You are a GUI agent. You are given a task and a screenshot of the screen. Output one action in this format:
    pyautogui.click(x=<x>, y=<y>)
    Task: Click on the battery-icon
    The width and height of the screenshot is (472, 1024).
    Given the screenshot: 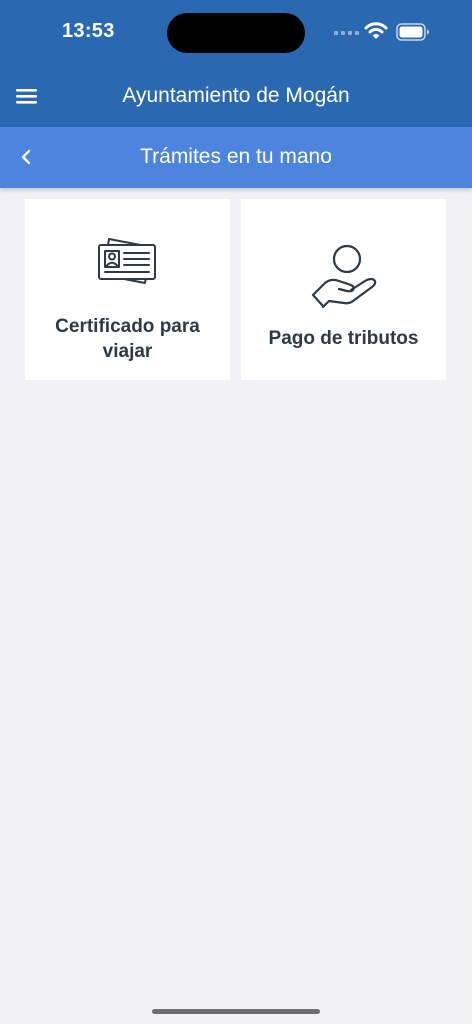 What is the action you would take?
    pyautogui.click(x=412, y=32)
    